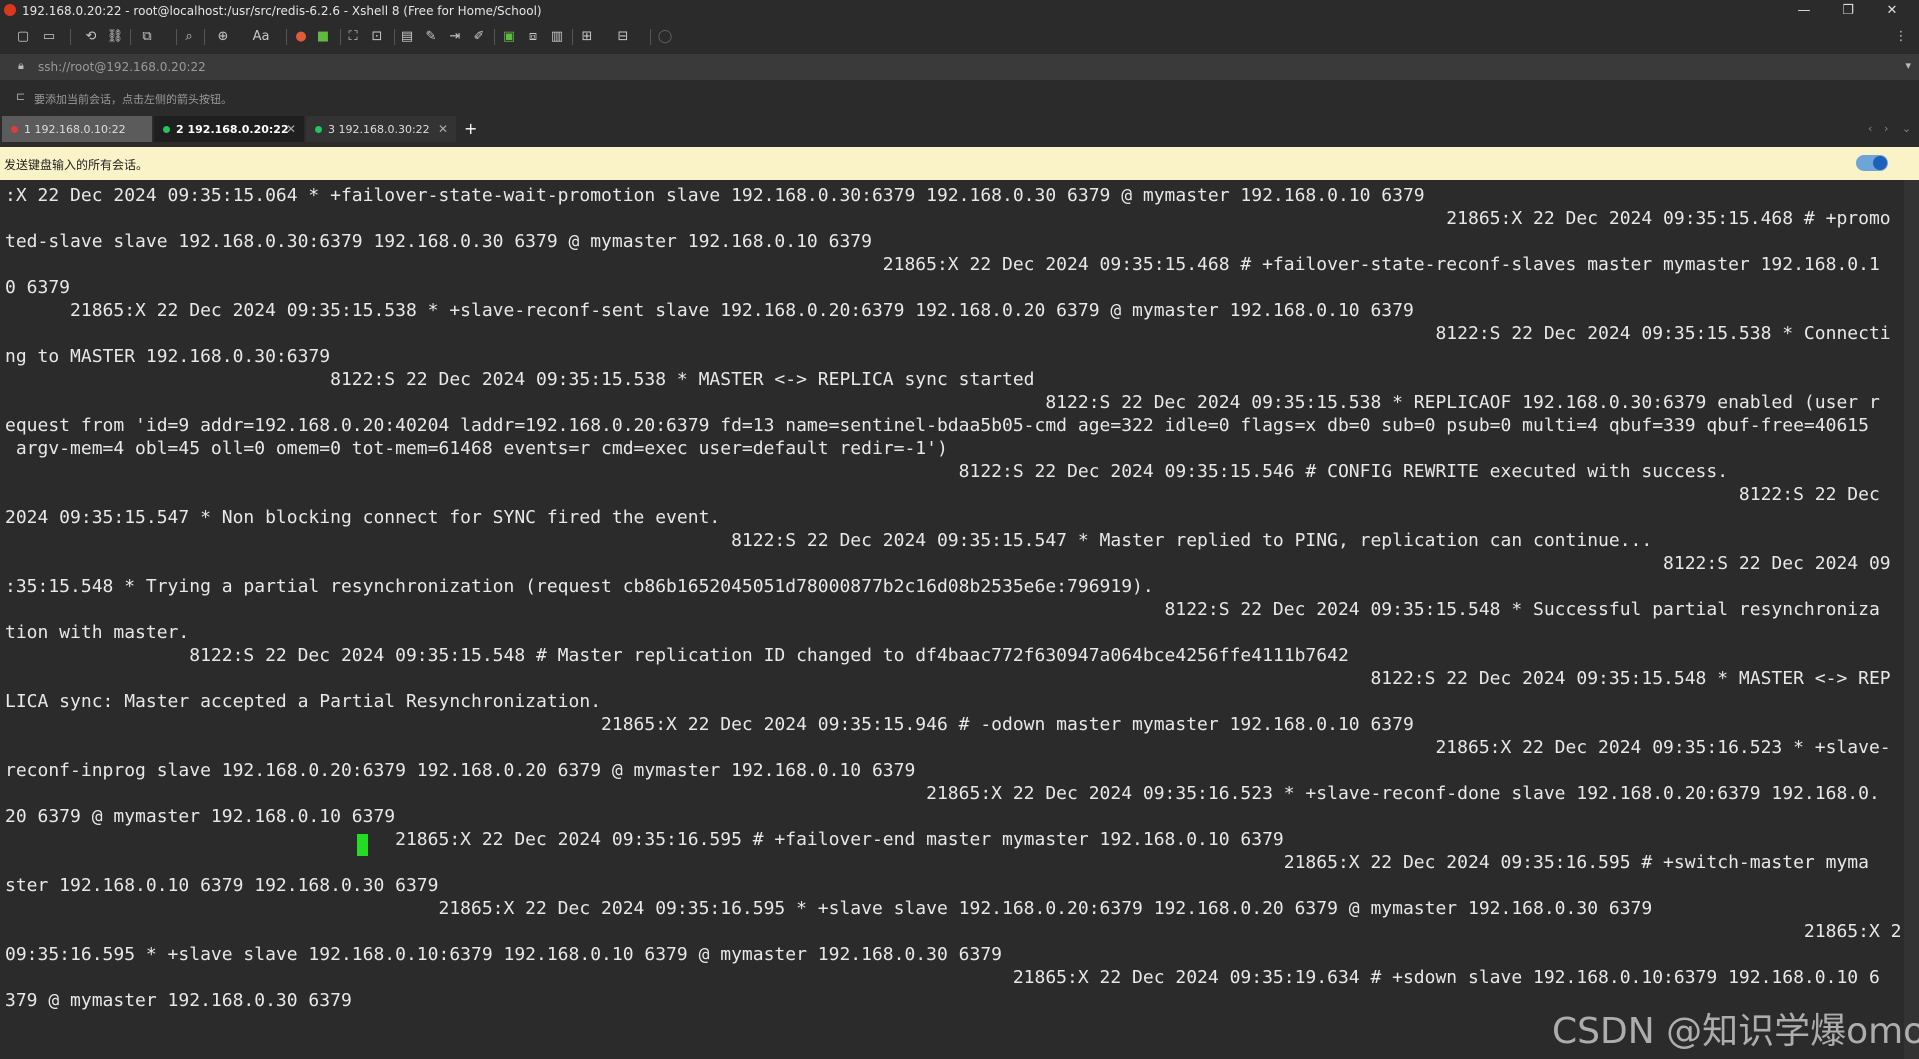  I want to click on open-folder-icon: ▭, so click(49, 37).